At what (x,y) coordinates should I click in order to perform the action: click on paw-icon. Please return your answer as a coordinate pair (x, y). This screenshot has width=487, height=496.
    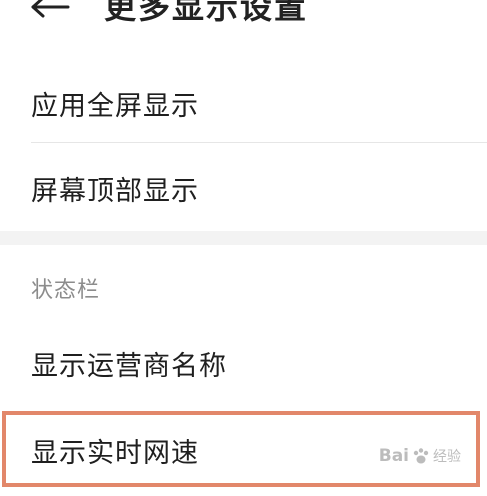
    Looking at the image, I should click on (421, 456).